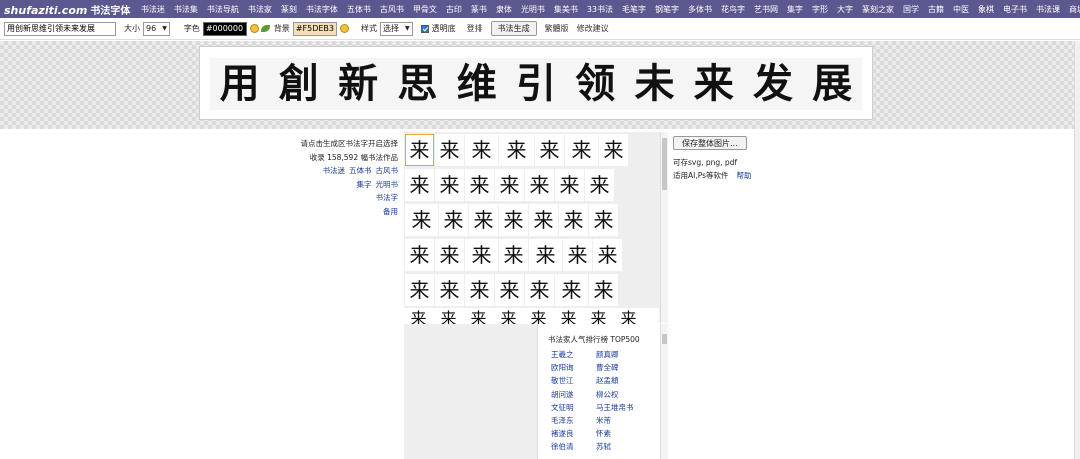 This screenshot has width=1080, height=459. What do you see at coordinates (911, 9) in the screenshot?
I see `nav-item: 国学` at bounding box center [911, 9].